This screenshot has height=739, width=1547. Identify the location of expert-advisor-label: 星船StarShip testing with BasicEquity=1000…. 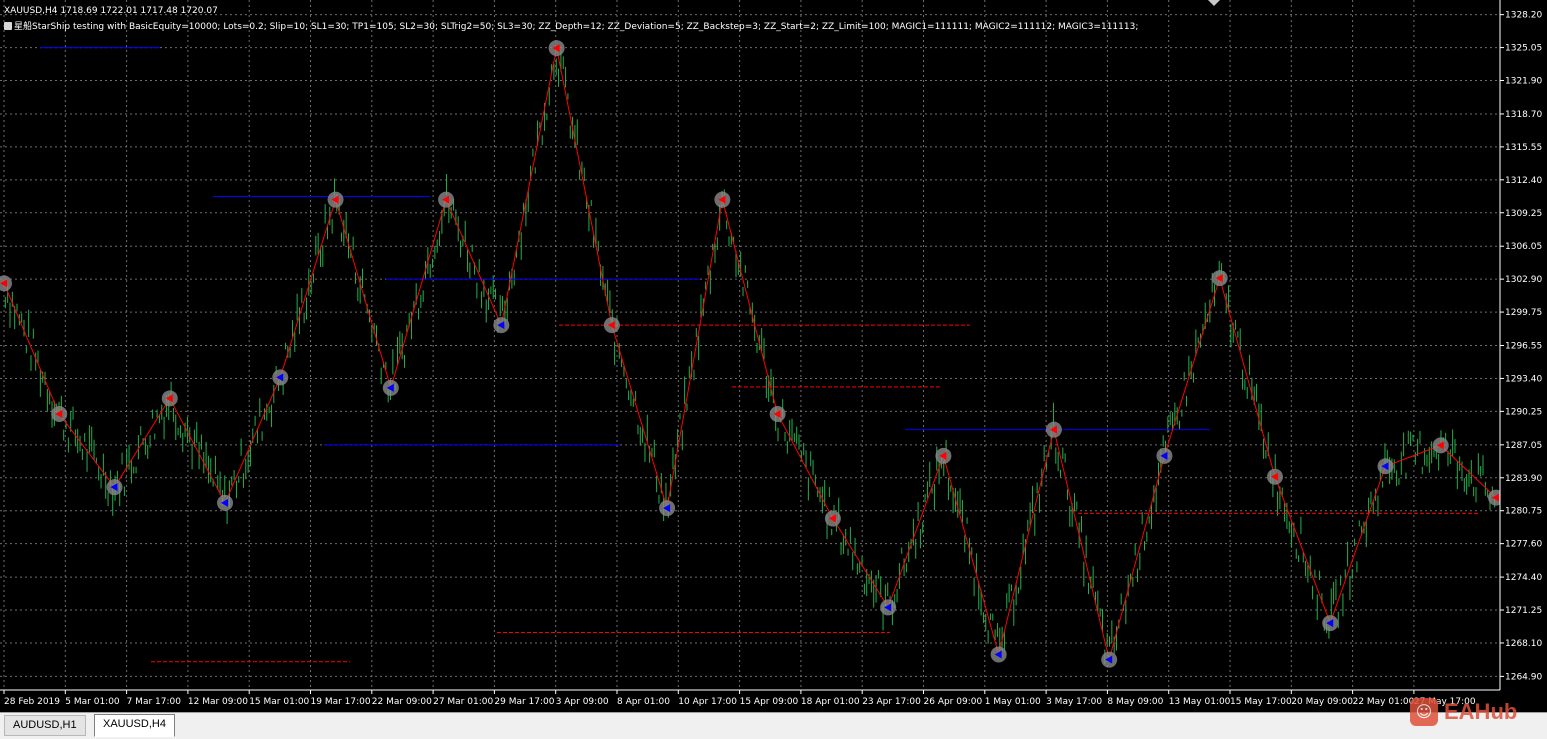
(576, 27).